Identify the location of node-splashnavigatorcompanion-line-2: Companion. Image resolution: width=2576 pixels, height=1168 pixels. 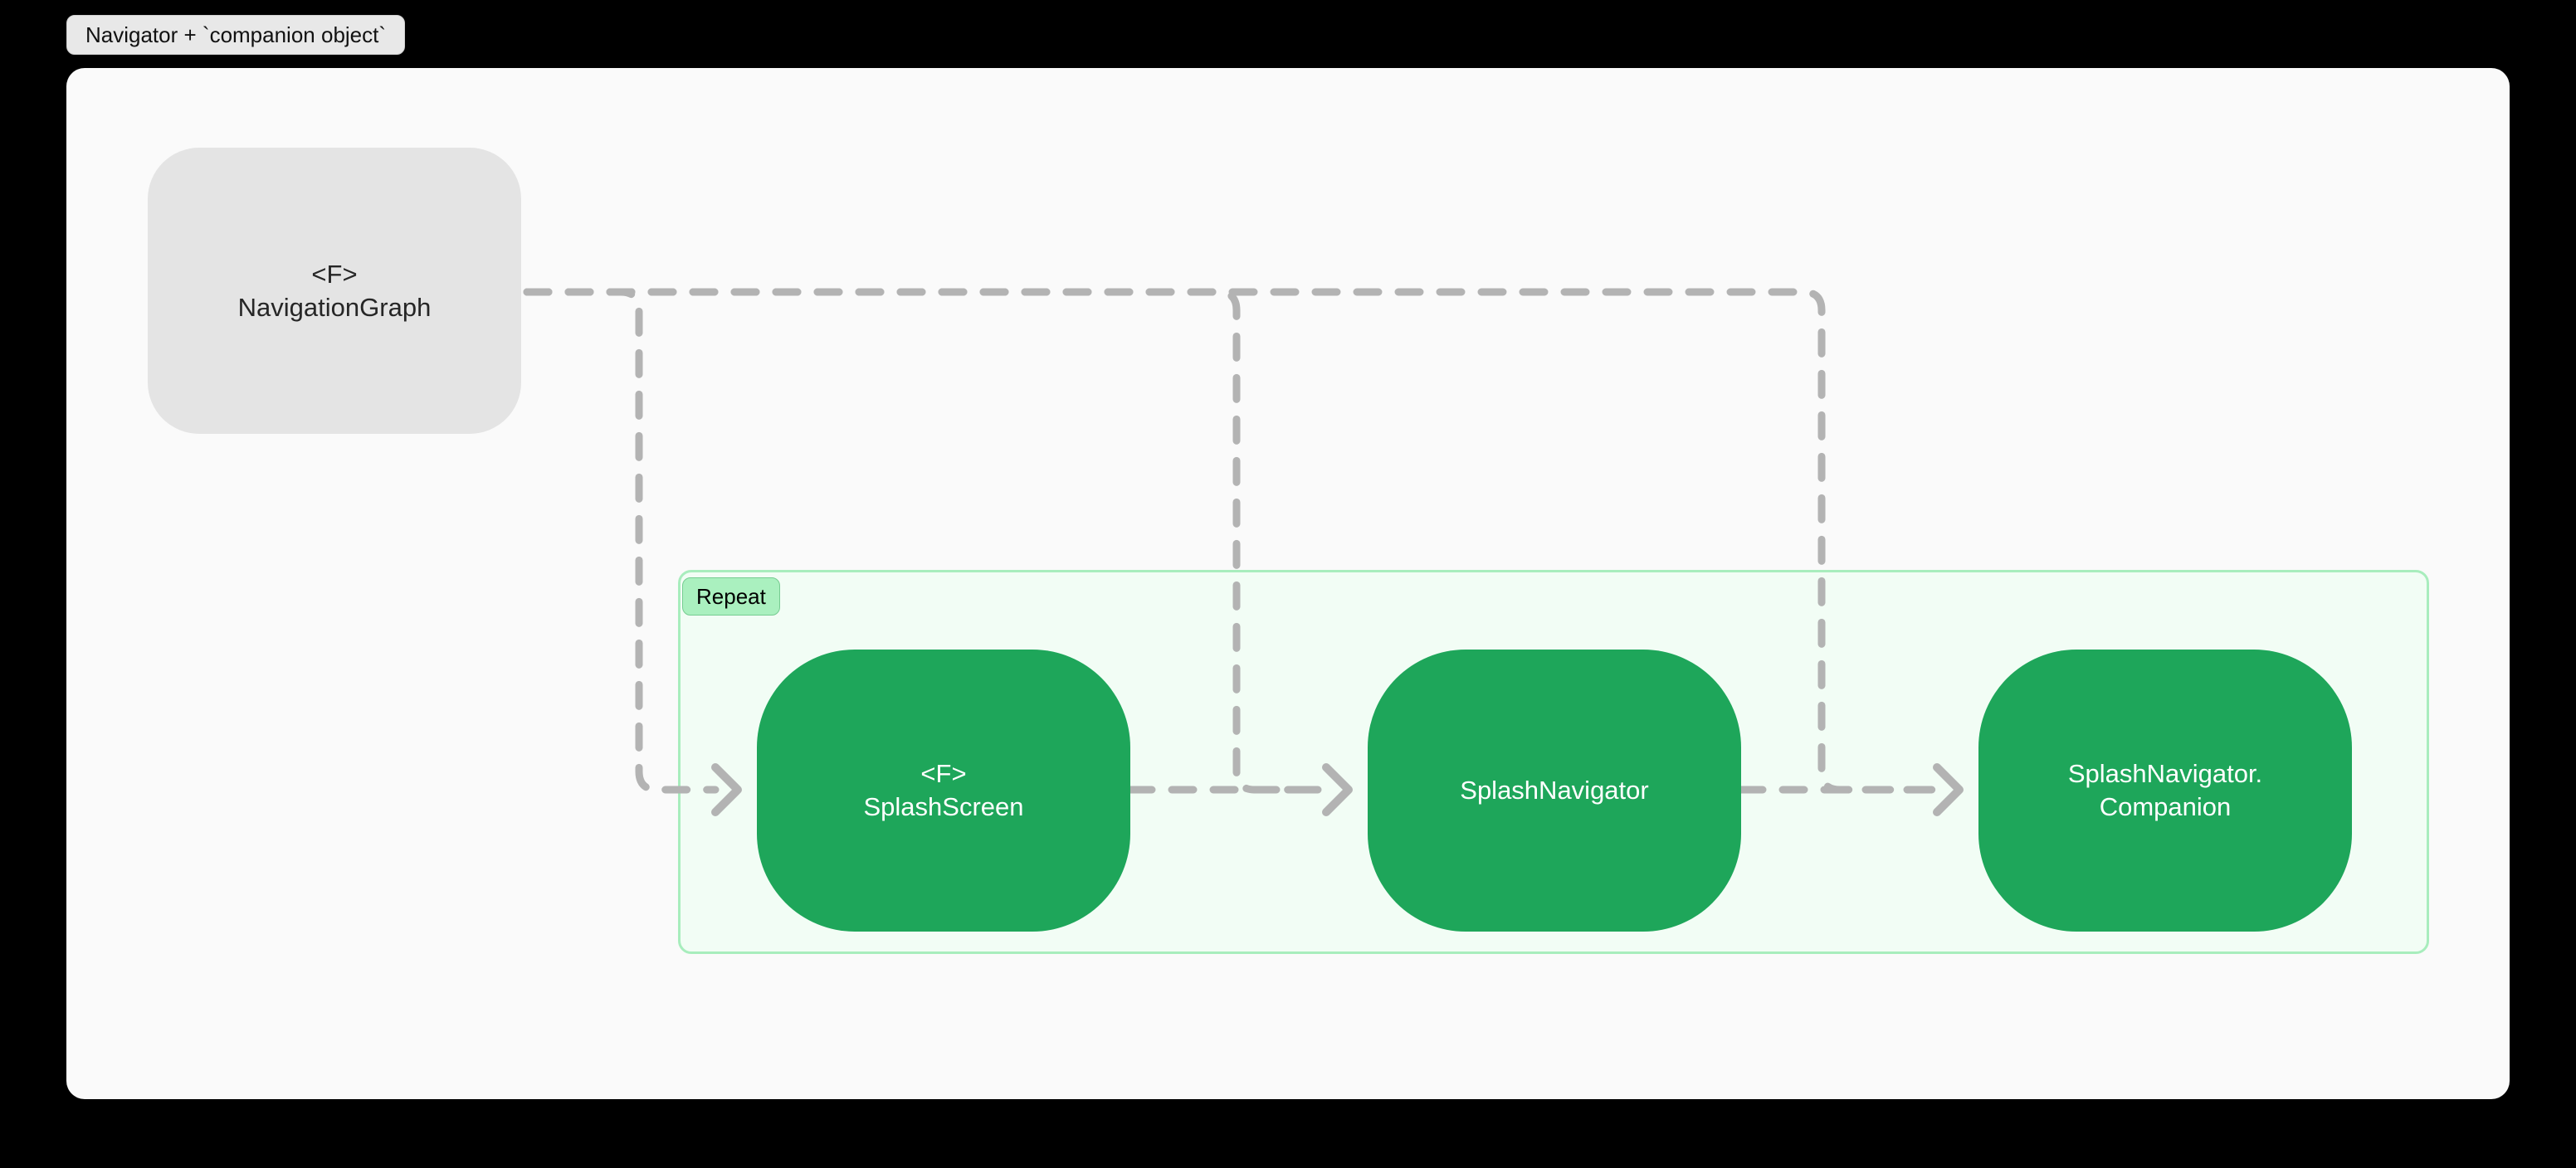
(2165, 806).